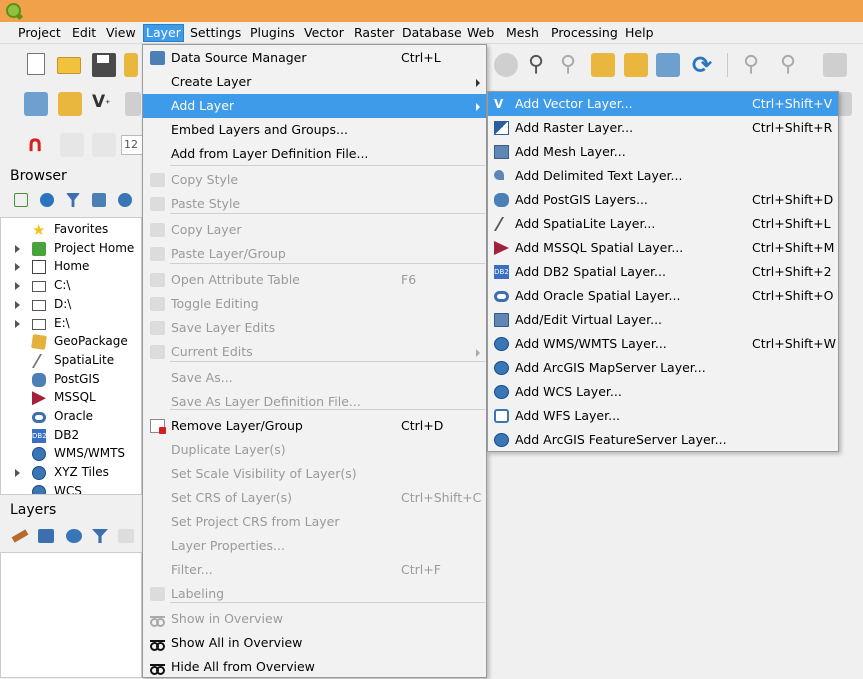 This screenshot has height=679, width=863. What do you see at coordinates (70, 104) in the screenshot?
I see `new-geopackage-layer-icon` at bounding box center [70, 104].